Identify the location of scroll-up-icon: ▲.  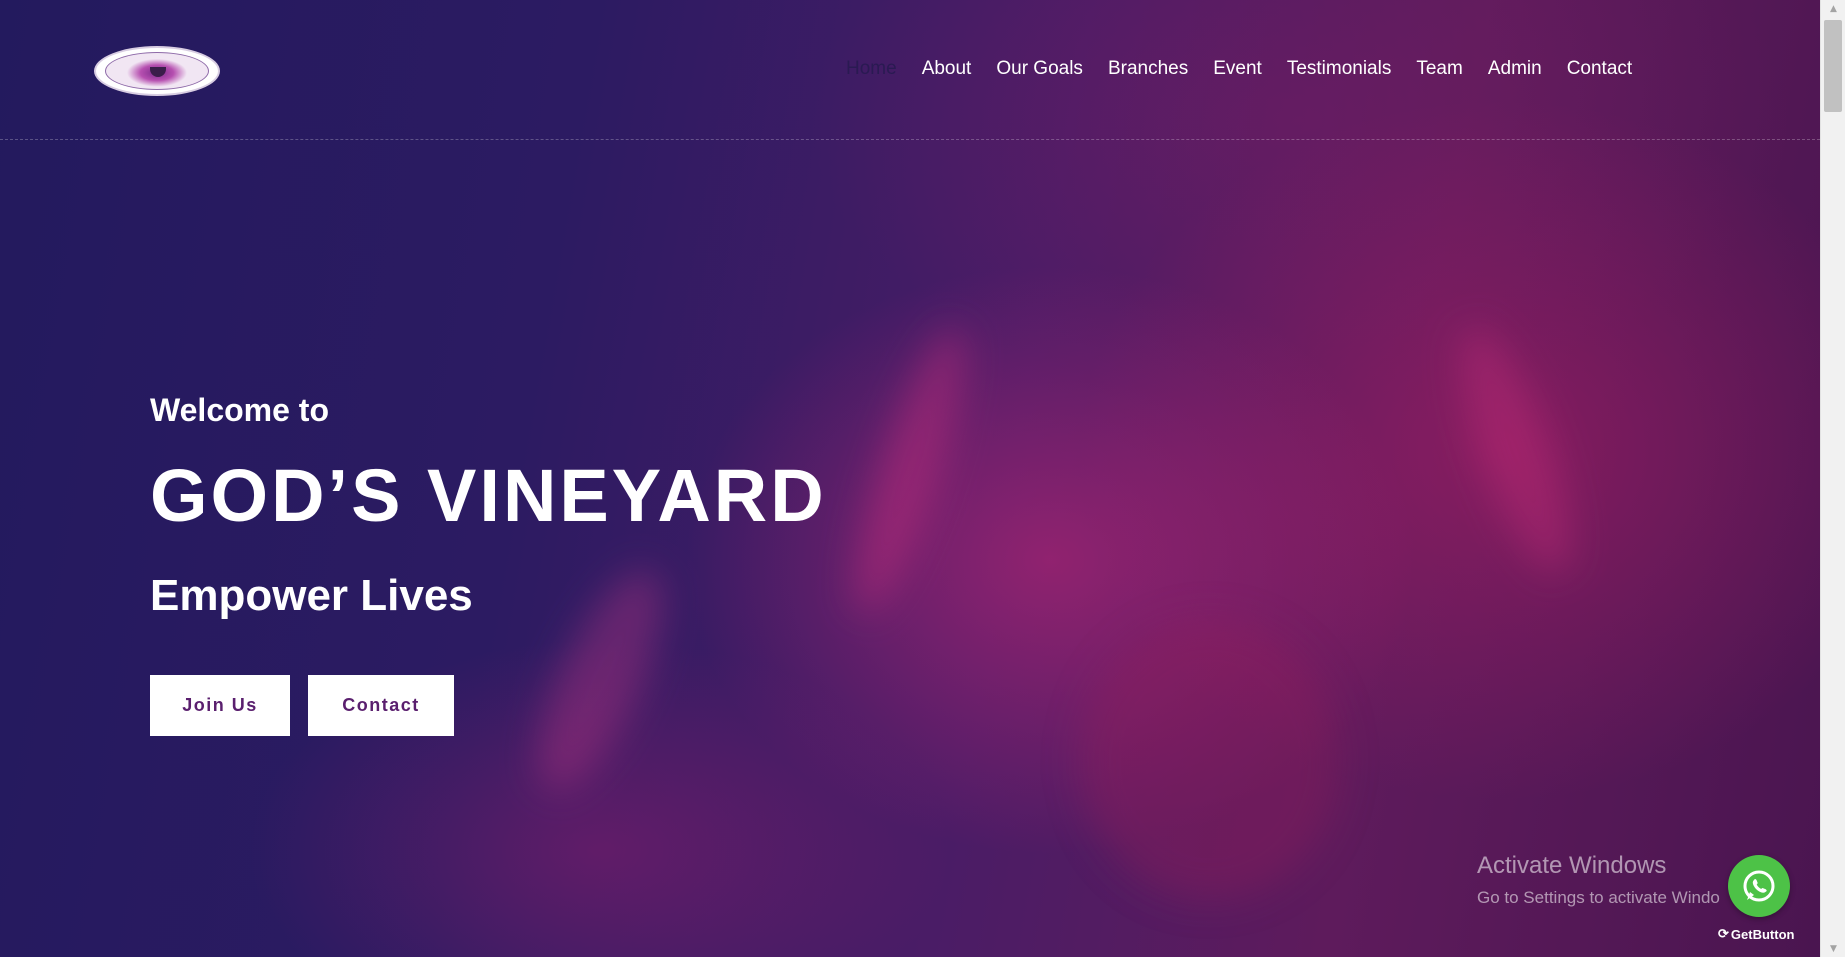
(1833, 8).